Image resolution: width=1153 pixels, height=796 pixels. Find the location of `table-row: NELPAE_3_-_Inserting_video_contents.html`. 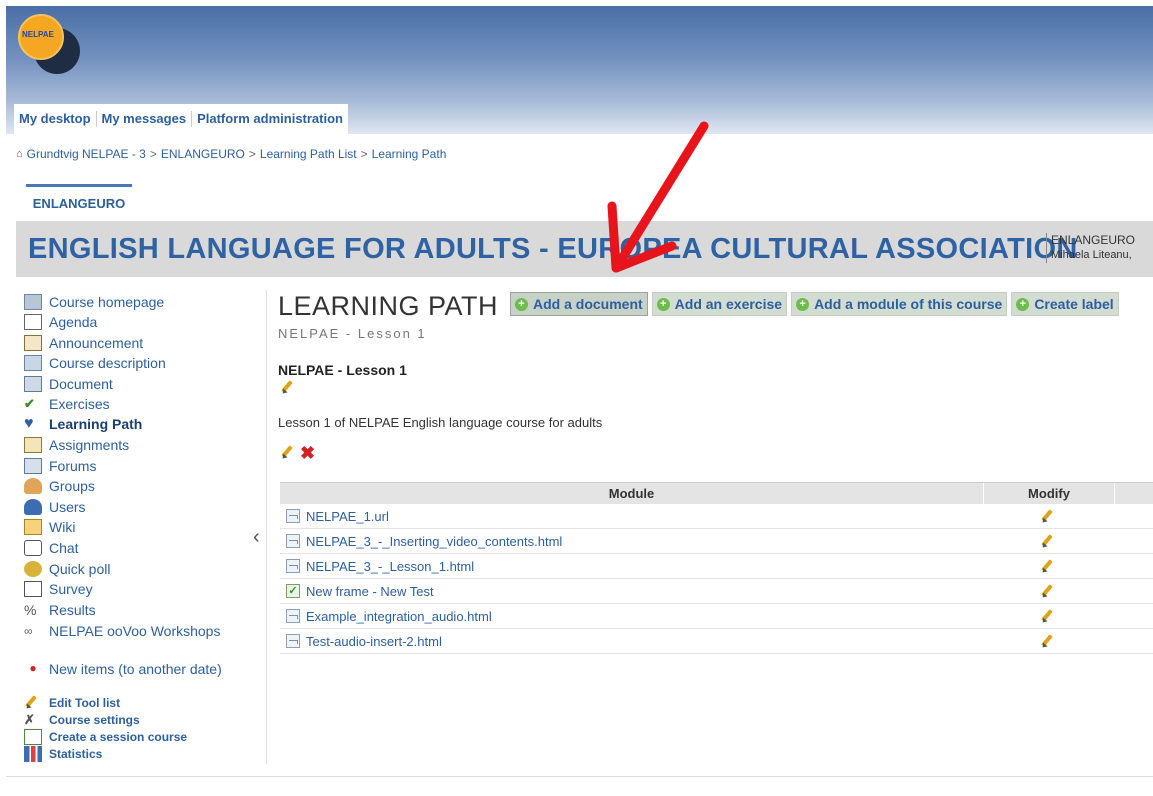

table-row: NELPAE_3_-_Inserting_video_contents.html is located at coordinates (716, 541).